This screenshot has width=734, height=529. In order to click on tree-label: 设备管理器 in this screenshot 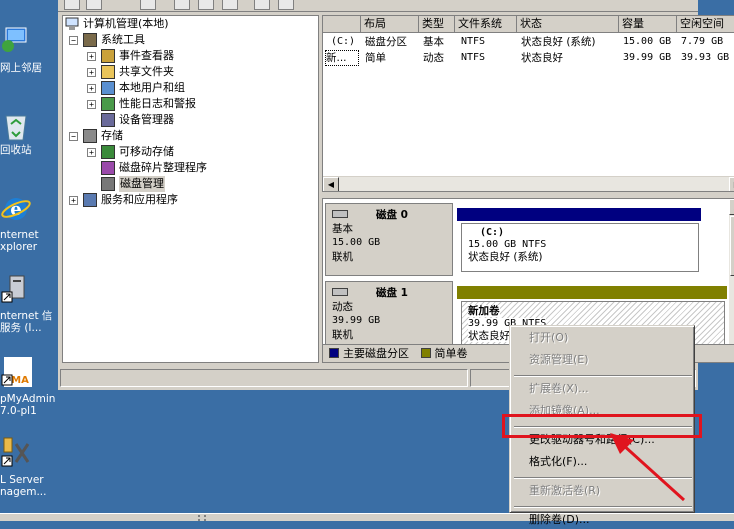, I will do `click(146, 119)`.